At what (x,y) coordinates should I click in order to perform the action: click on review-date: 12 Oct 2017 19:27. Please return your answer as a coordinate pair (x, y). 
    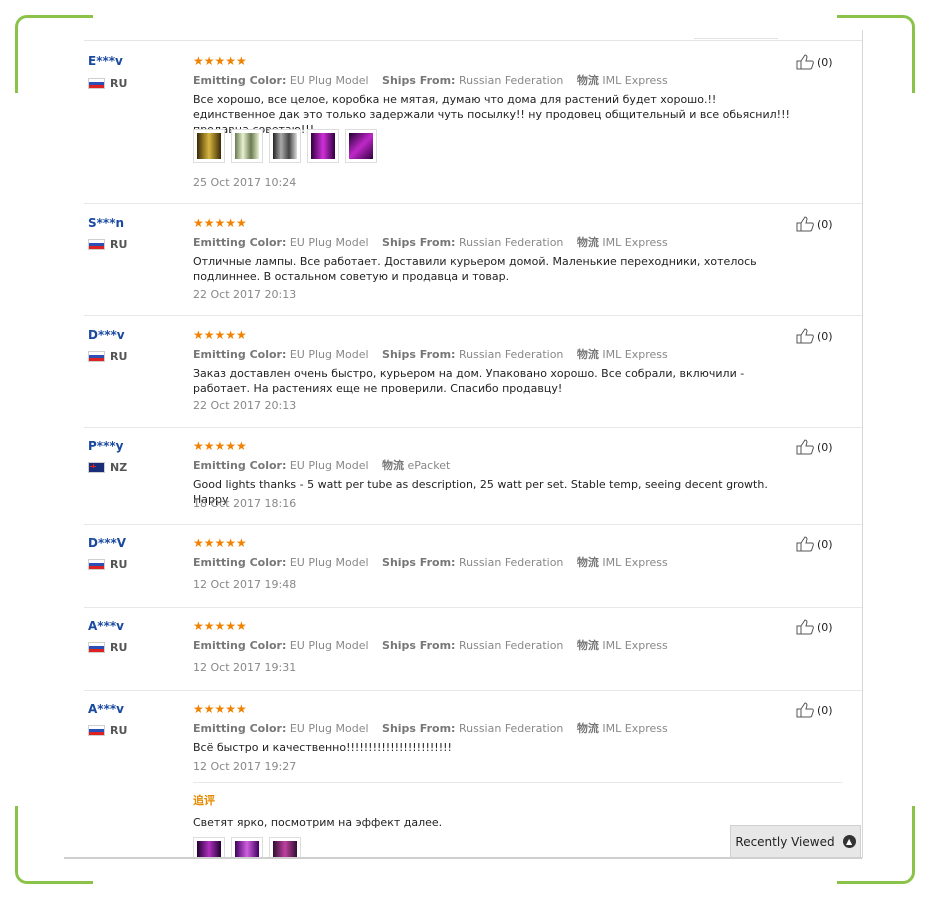
    Looking at the image, I should click on (245, 766).